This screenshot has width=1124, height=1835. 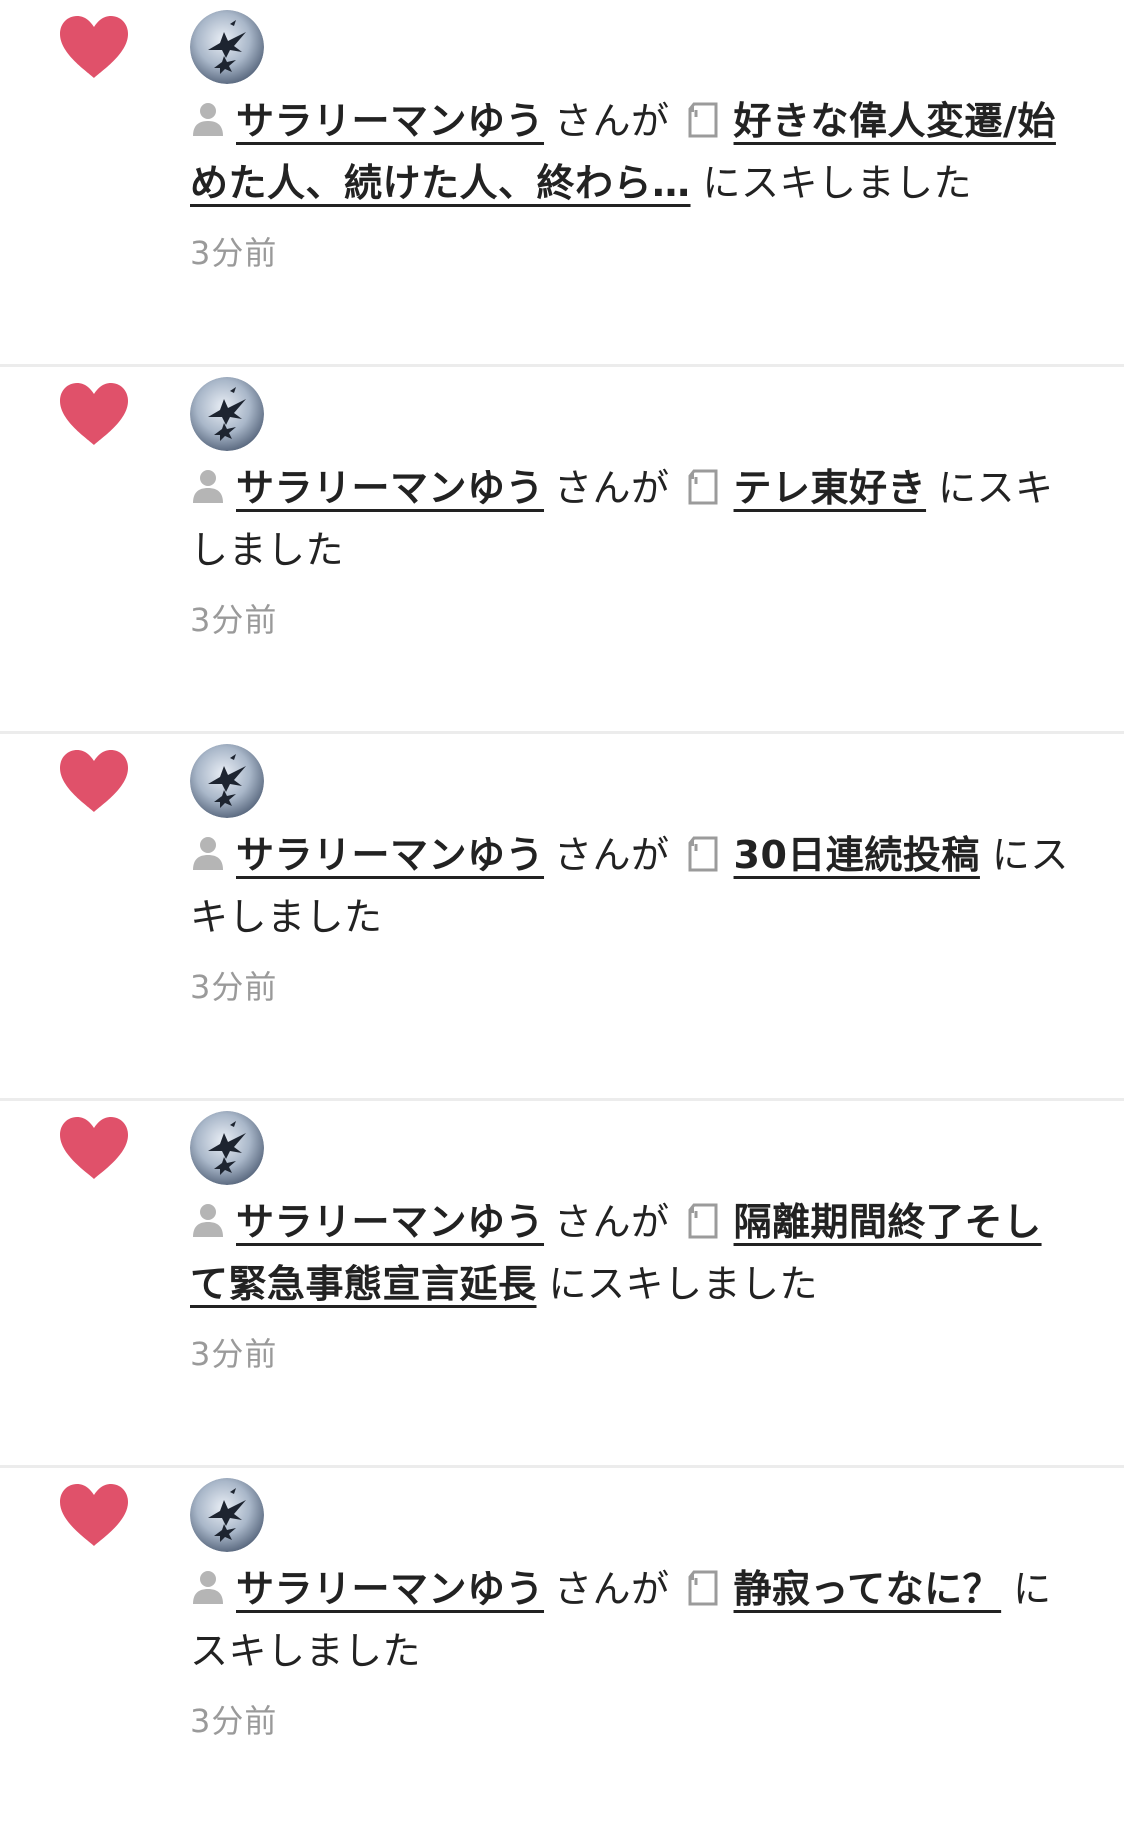 I want to click on notification-content: サラリーマンゆう さんが 静寂ってなに？ にスキしました 3分前, so click(x=630, y=1650).